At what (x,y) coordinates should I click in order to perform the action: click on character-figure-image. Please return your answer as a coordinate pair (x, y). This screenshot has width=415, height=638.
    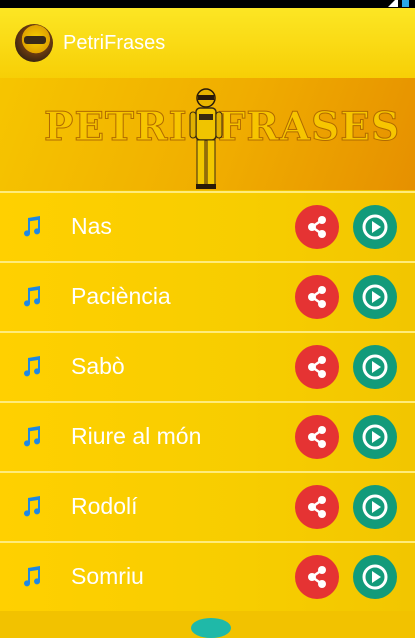
    Looking at the image, I should click on (206, 138).